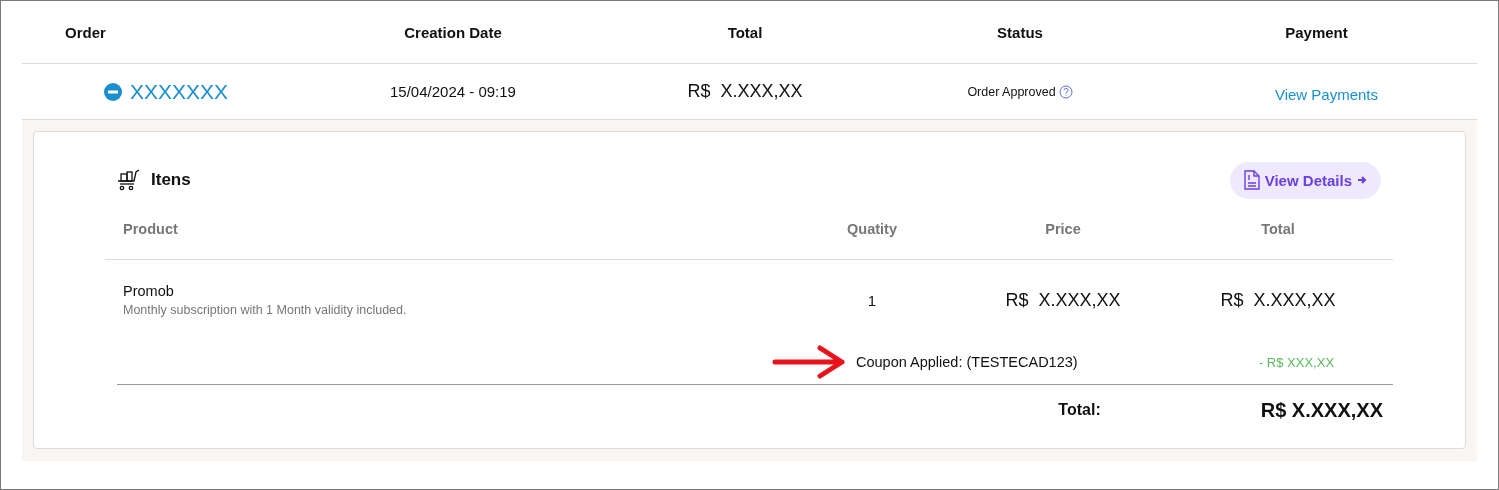 The height and width of the screenshot is (490, 1499). What do you see at coordinates (453, 91) in the screenshot?
I see `creation-date: 15/04/2024 - 09:19` at bounding box center [453, 91].